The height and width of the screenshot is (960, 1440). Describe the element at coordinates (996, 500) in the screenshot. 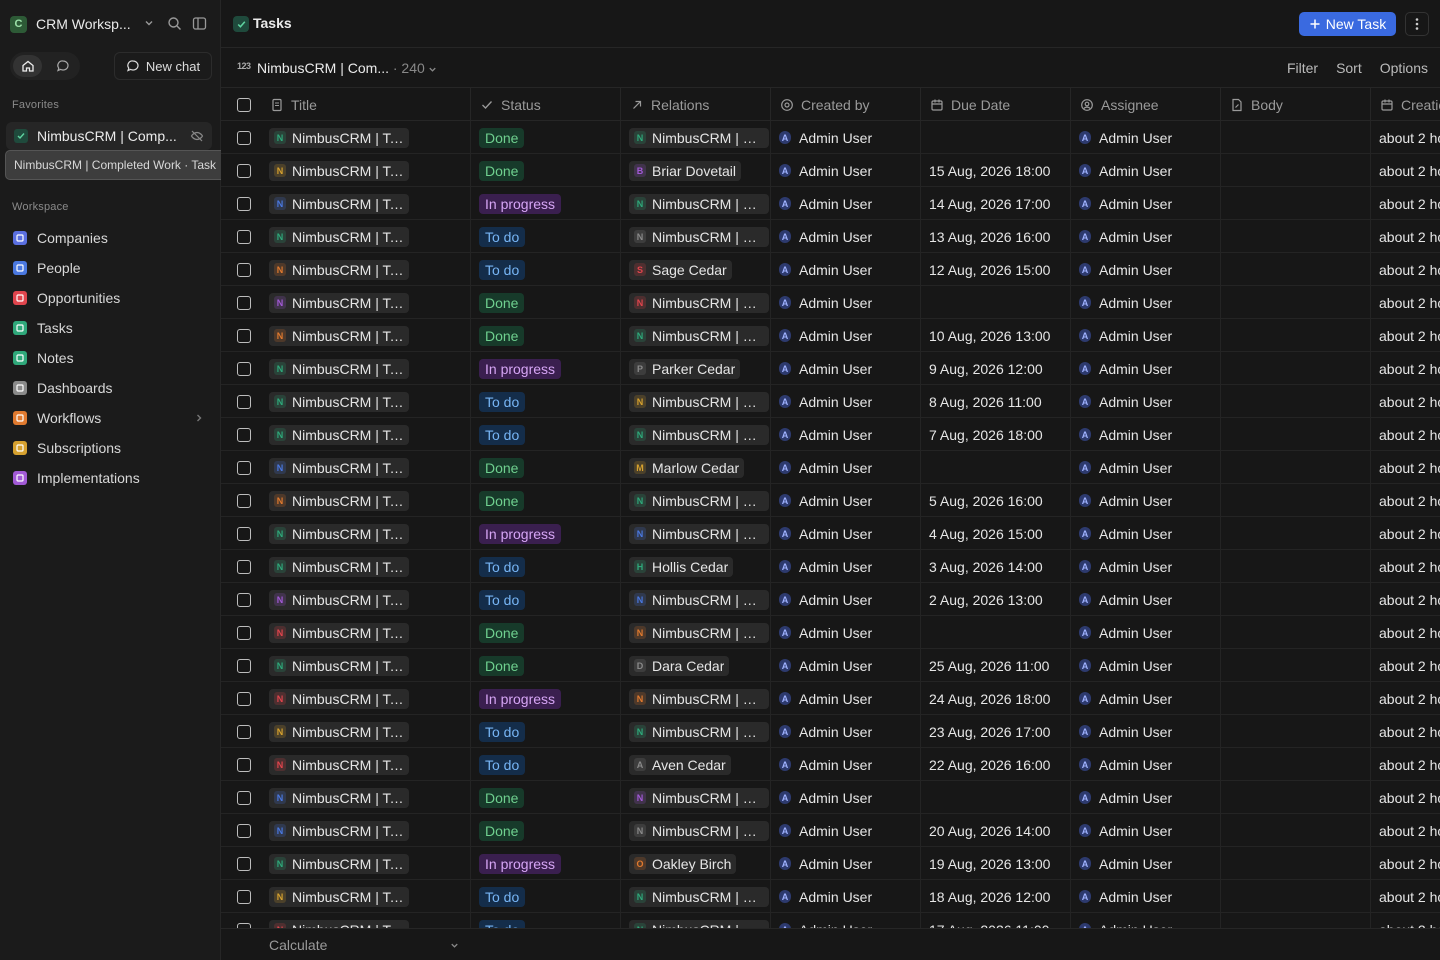

I see `due-date-cell: 5 Aug, 2026 16:00` at that location.